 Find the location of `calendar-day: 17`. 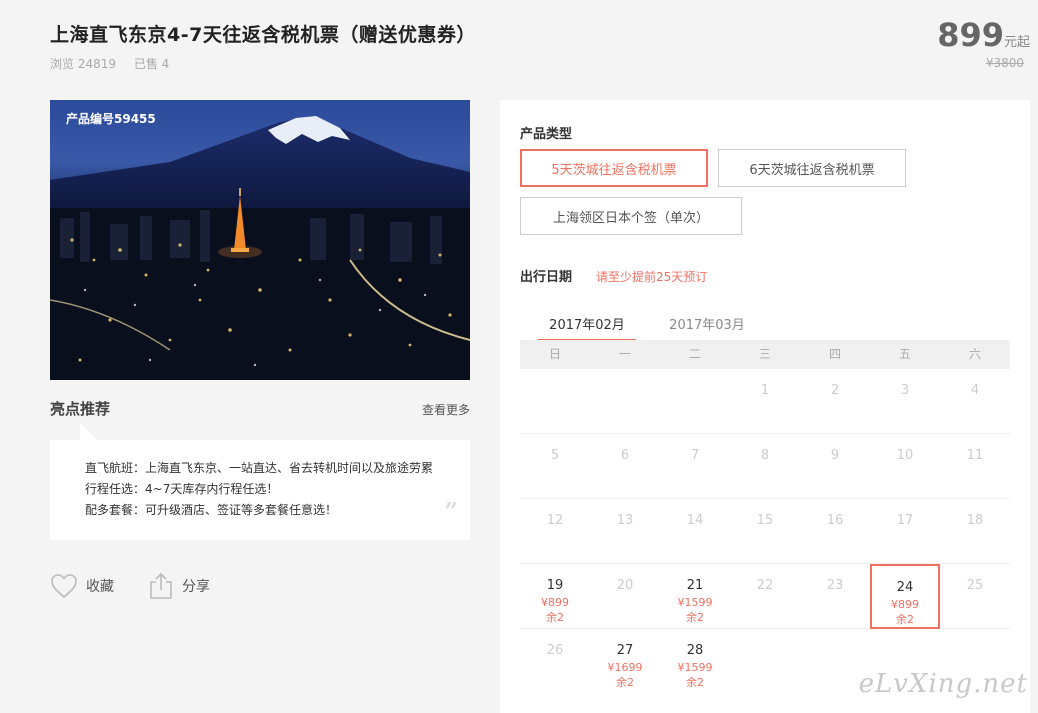

calendar-day: 17 is located at coordinates (905, 531).